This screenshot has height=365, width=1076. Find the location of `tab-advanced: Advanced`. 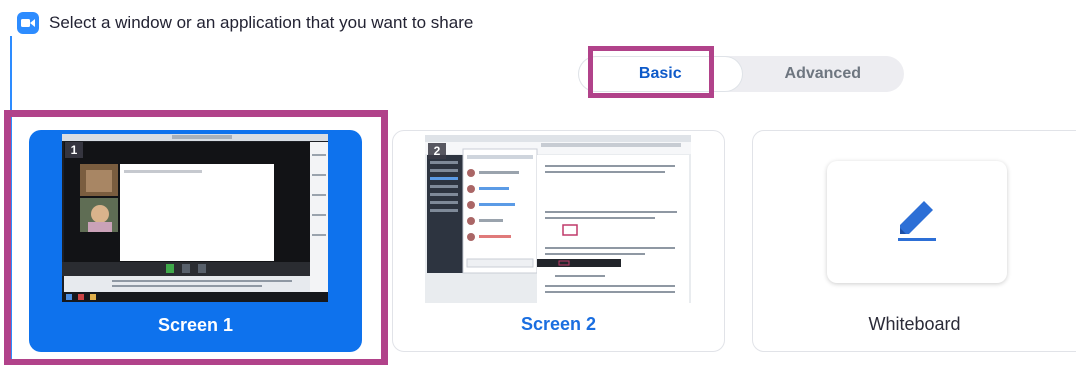

tab-advanced: Advanced is located at coordinates (823, 74).